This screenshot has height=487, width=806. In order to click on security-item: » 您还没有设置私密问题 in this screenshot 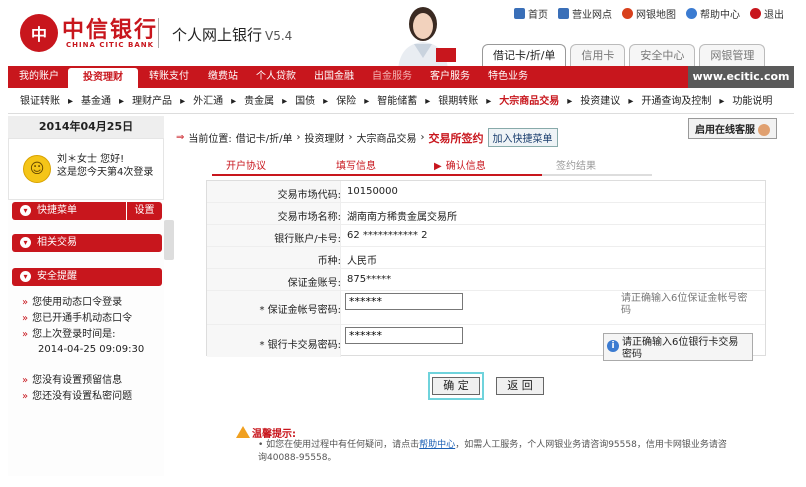, I will do `click(77, 396)`.